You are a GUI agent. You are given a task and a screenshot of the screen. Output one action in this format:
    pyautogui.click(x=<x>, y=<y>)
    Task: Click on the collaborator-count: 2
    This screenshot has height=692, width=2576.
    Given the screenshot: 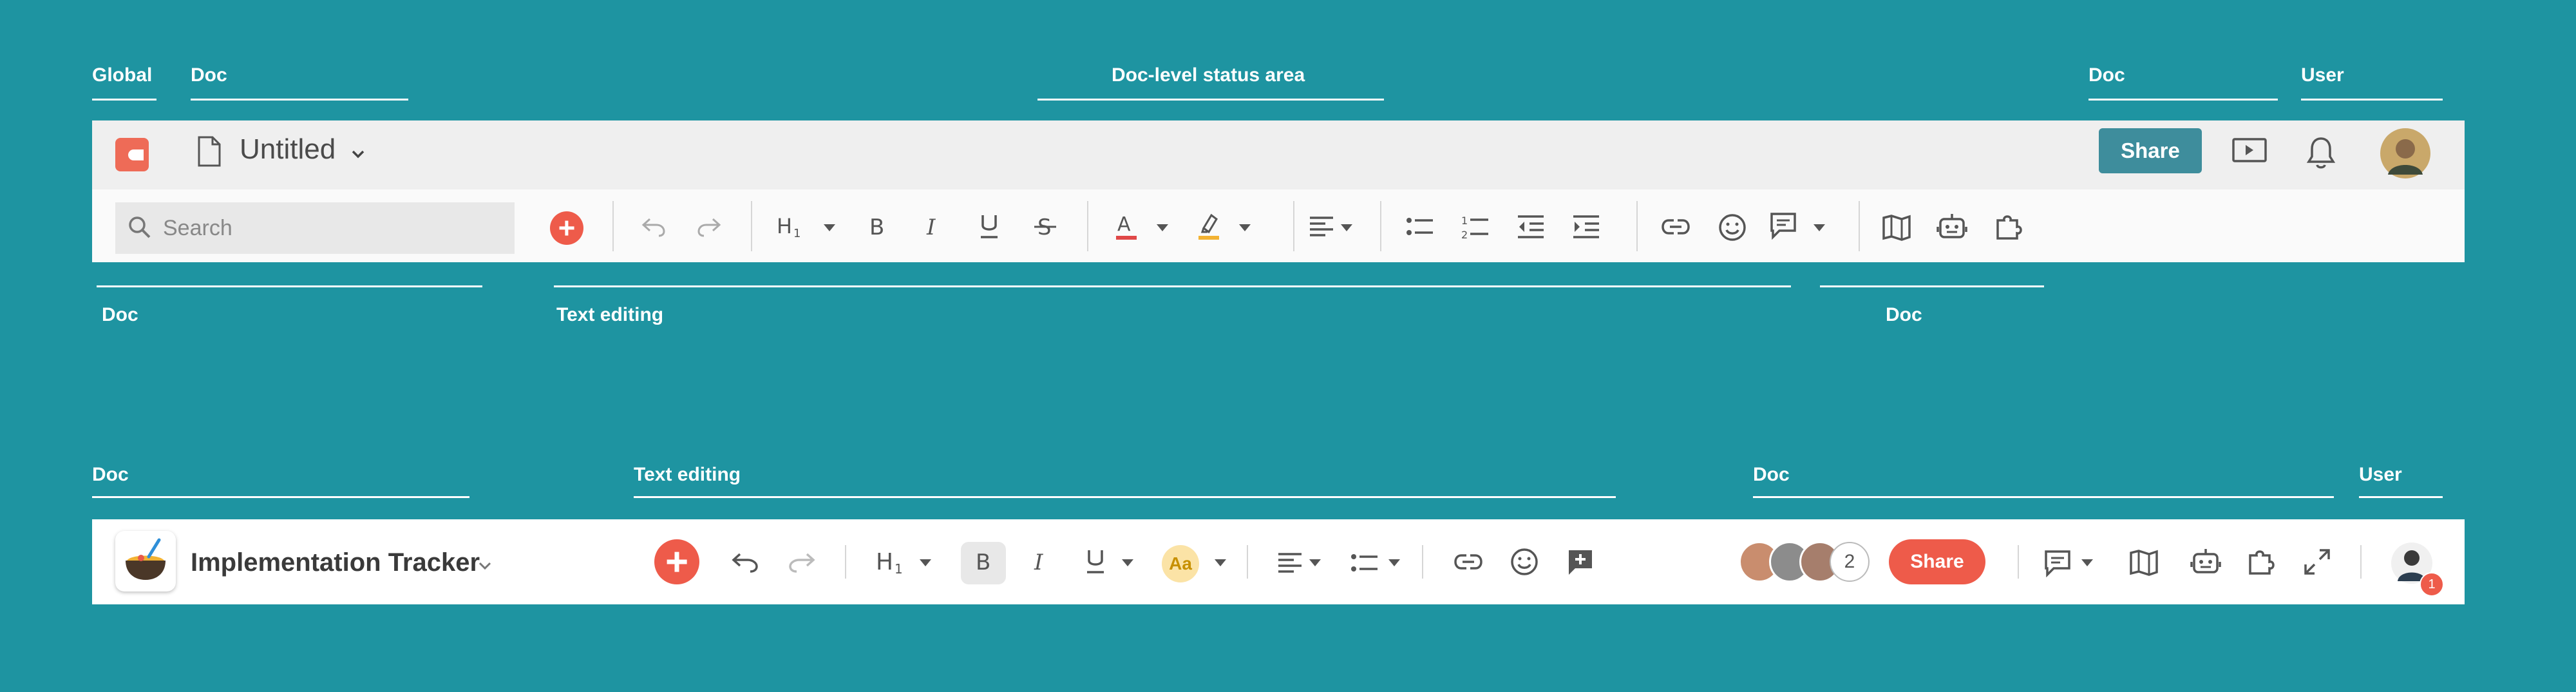 What is the action you would take?
    pyautogui.click(x=1850, y=562)
    